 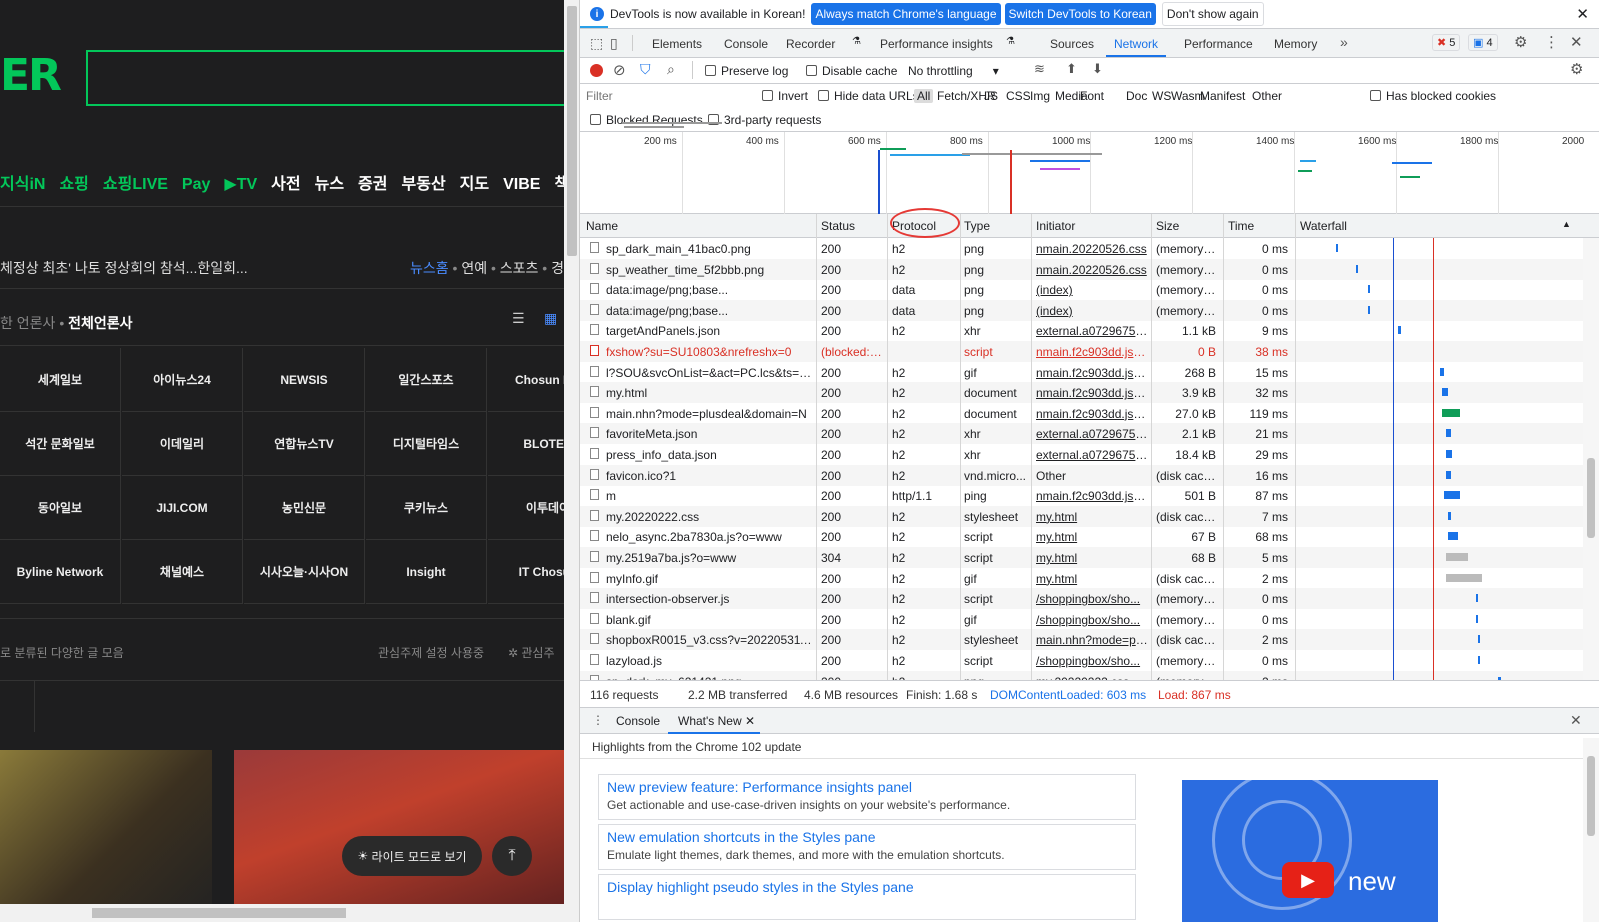 I want to click on cell-name: my.2519a7ba.js?o=www, so click(x=709, y=558).